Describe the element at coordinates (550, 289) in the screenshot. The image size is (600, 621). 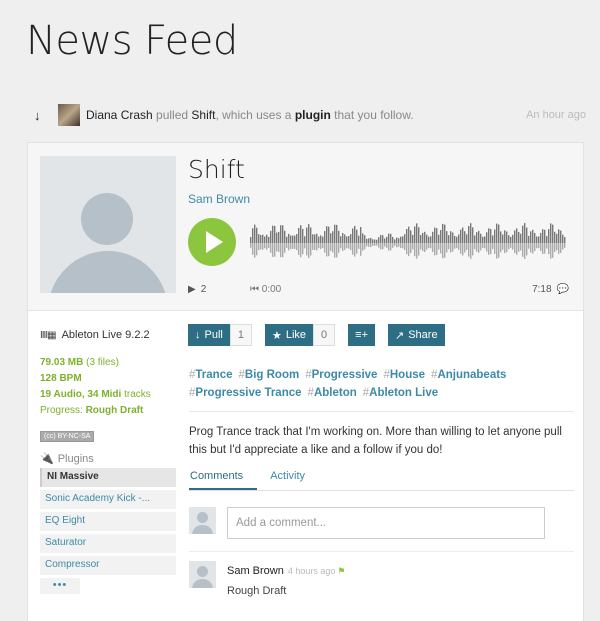
I see `duration: 7:18 💬` at that location.